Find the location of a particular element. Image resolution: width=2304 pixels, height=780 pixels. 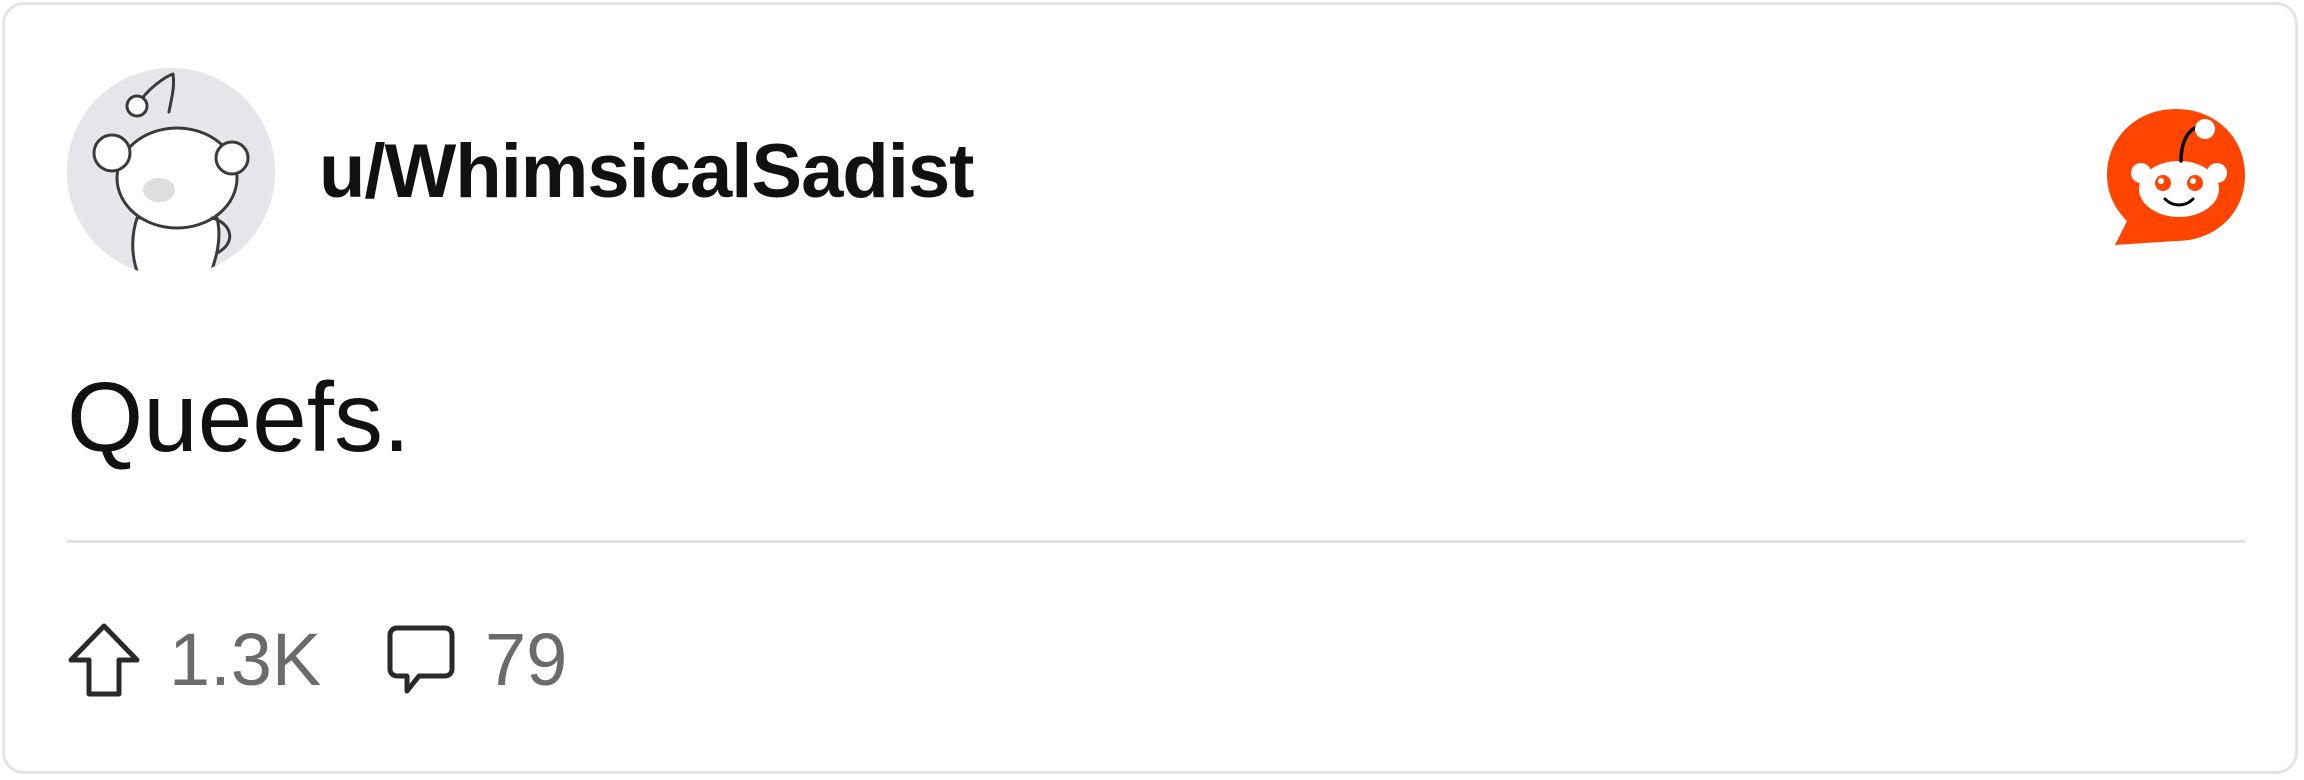

upvote-stat: 1.3K is located at coordinates (194, 660).